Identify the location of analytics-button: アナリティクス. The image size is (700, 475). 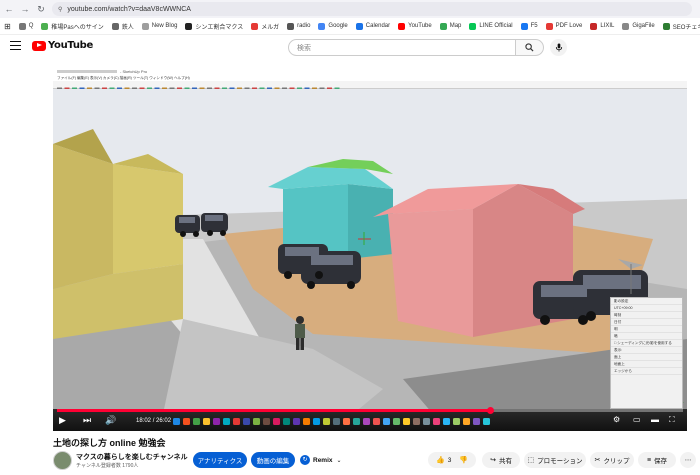
(220, 460).